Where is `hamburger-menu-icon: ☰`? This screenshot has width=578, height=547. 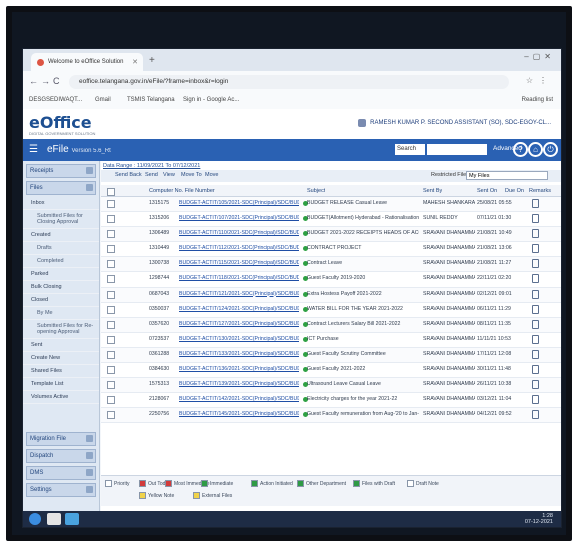
hamburger-menu-icon: ☰ is located at coordinates (33, 149).